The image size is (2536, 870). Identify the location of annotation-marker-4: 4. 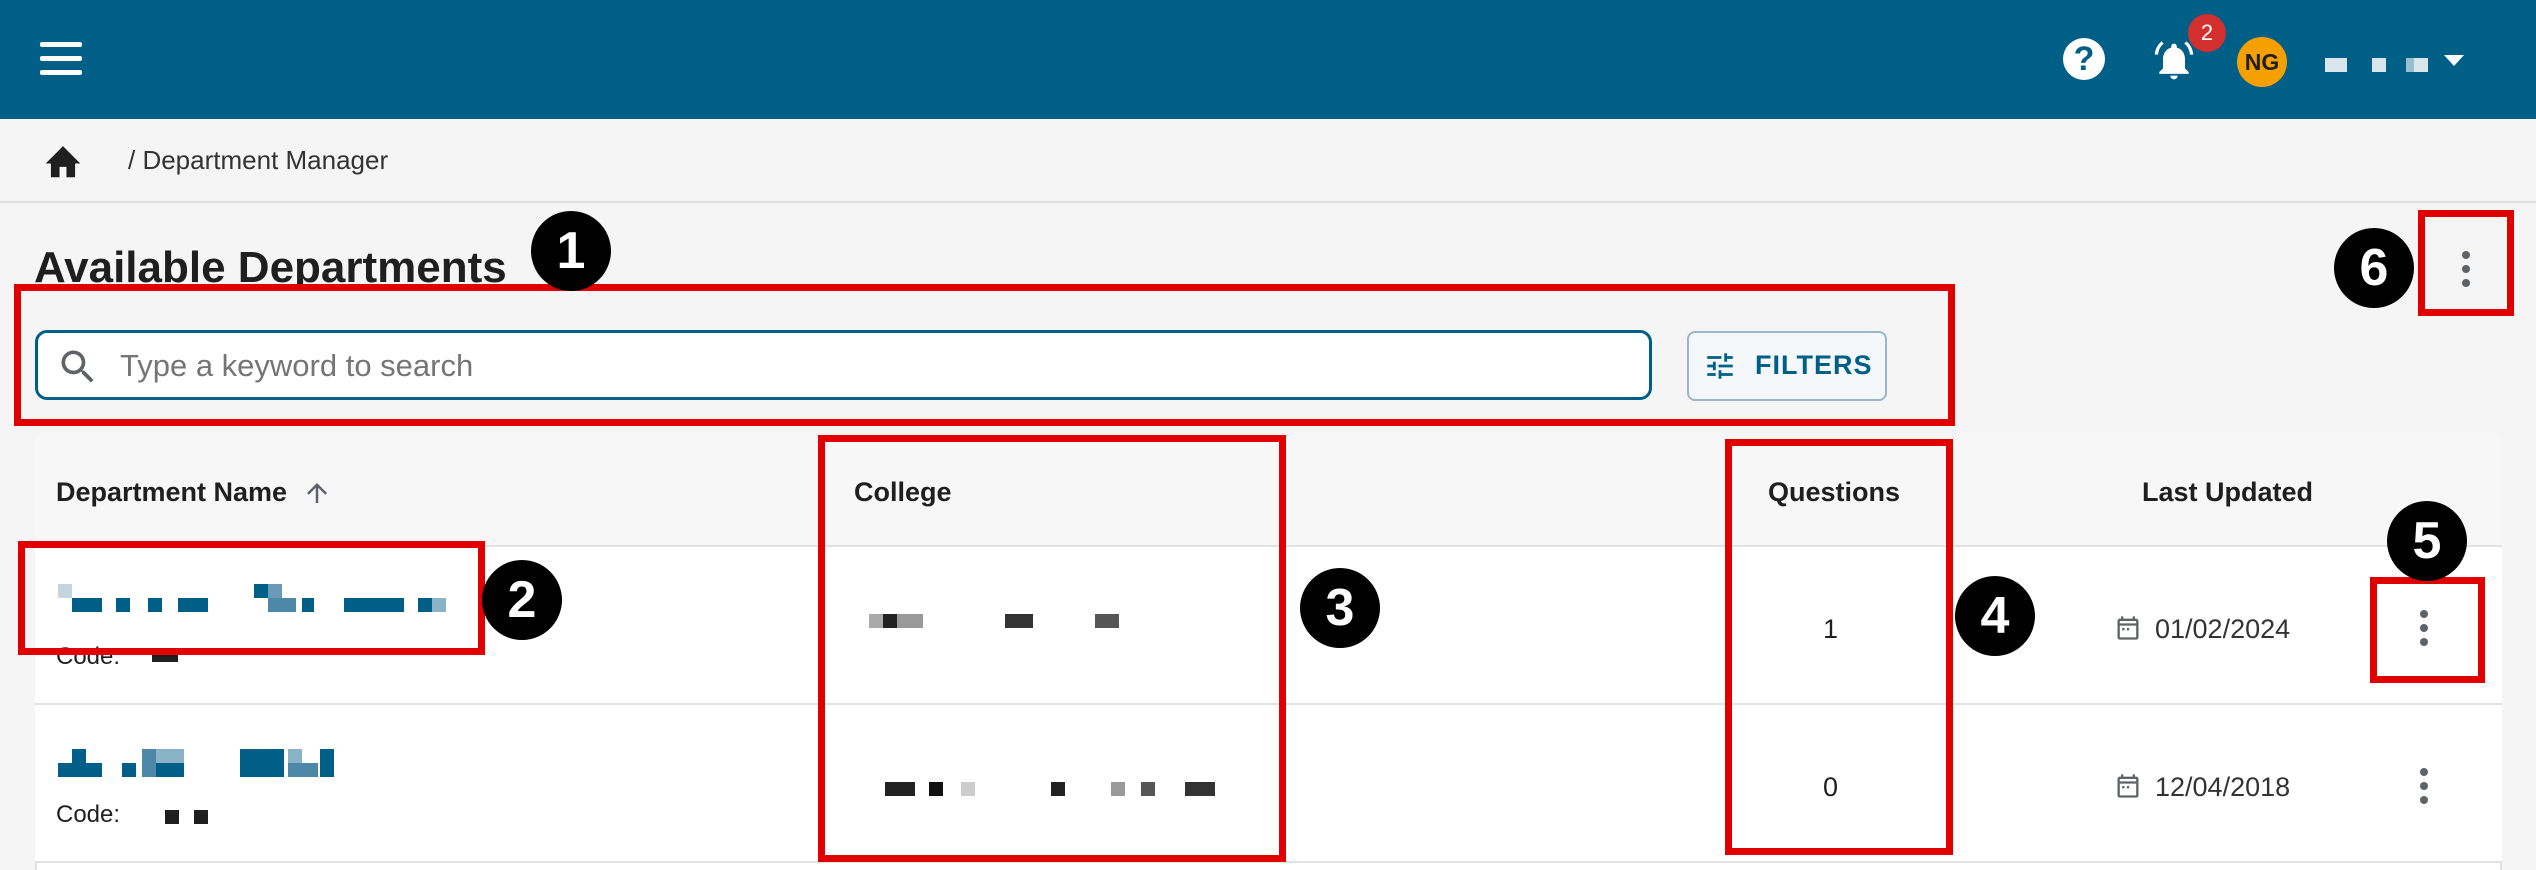
(1995, 616).